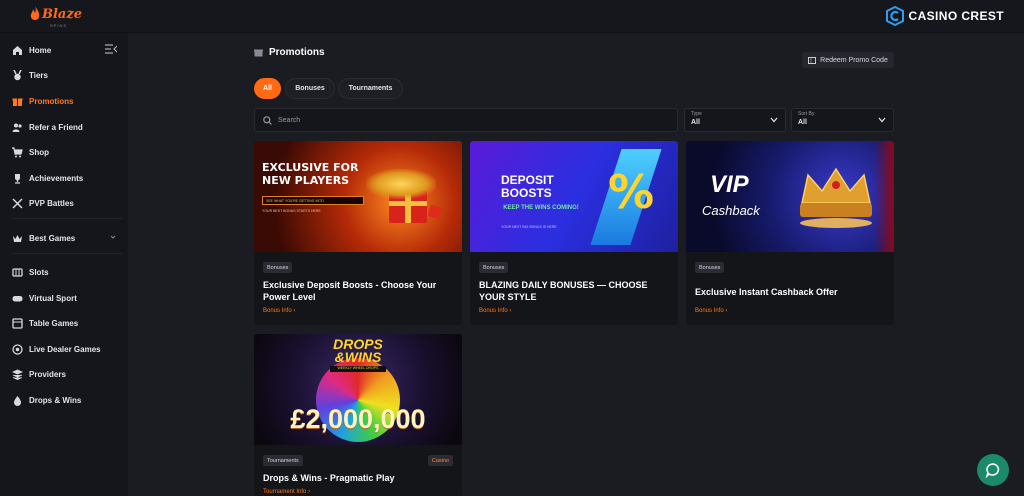 The width and height of the screenshot is (1024, 496). What do you see at coordinates (894, 16) in the screenshot?
I see `casino-crest-icon` at bounding box center [894, 16].